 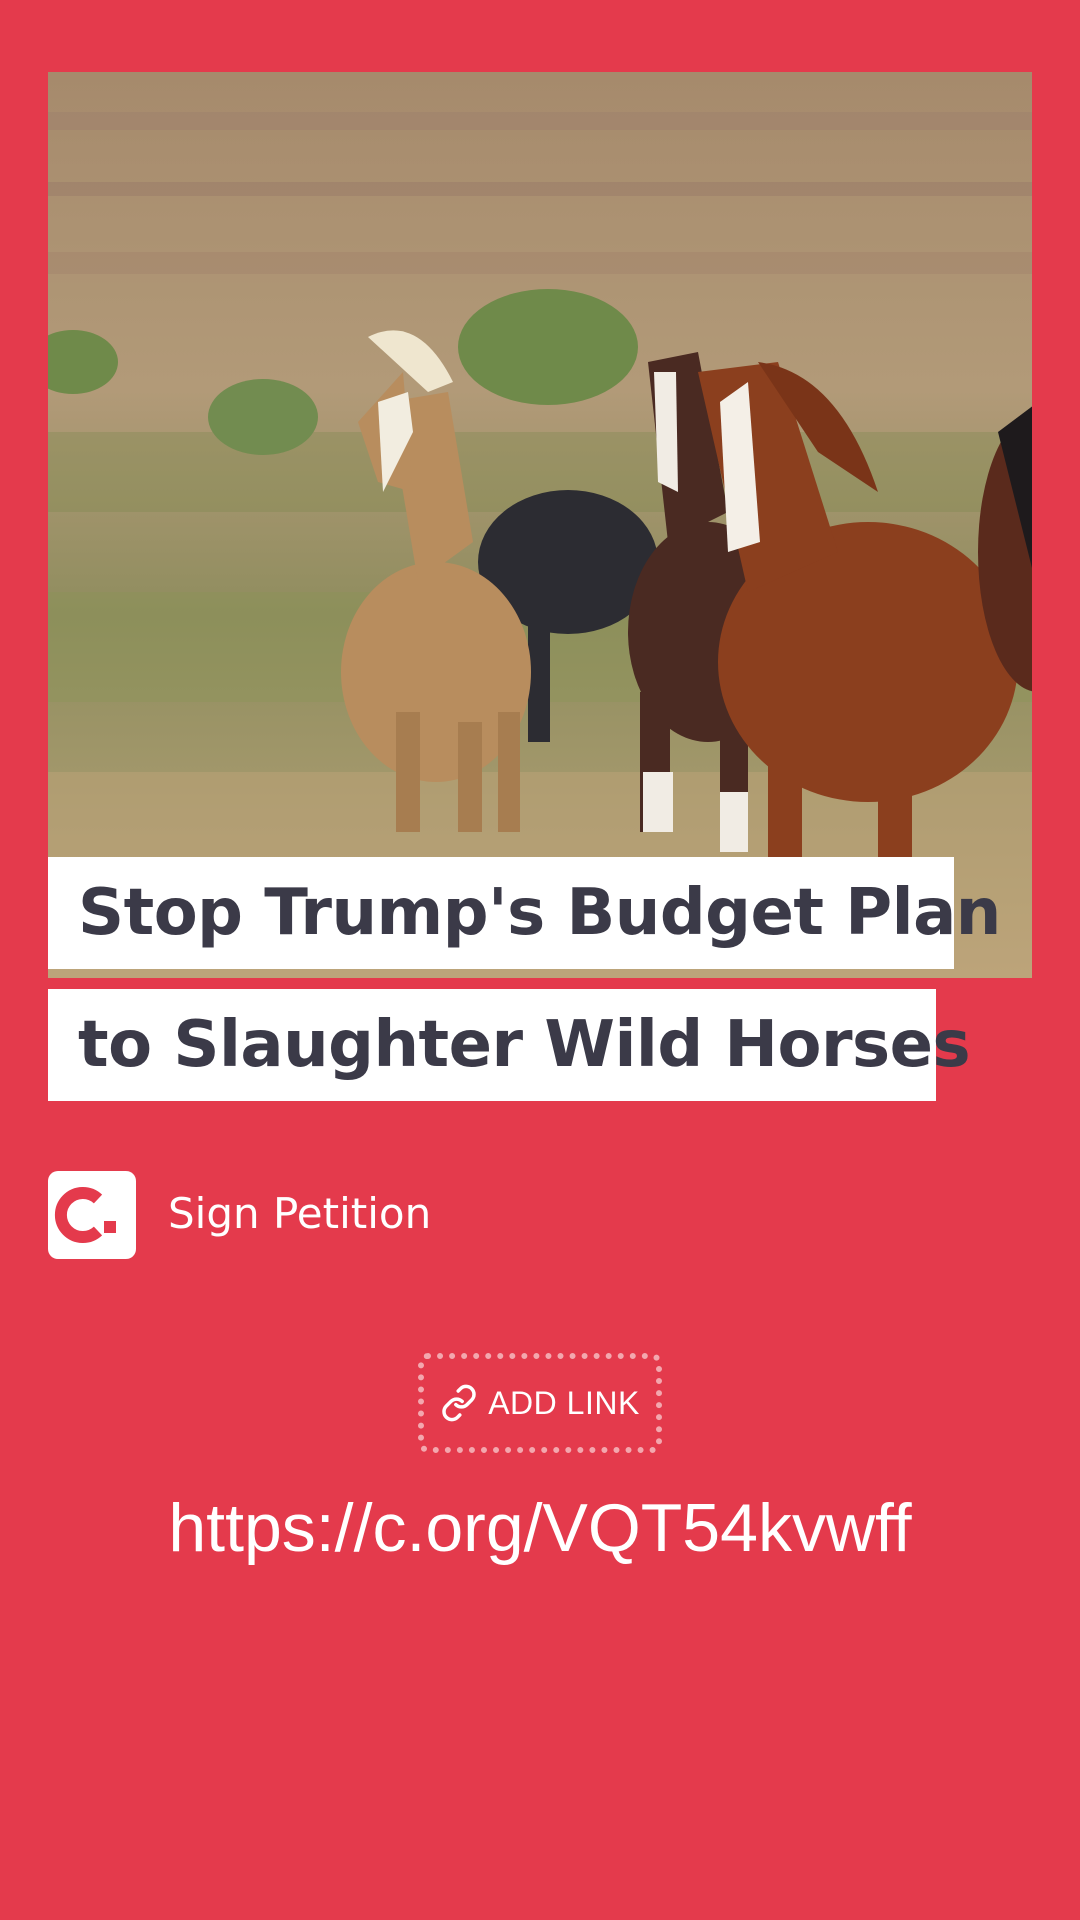 What do you see at coordinates (459, 1403) in the screenshot?
I see `chain-link-icon` at bounding box center [459, 1403].